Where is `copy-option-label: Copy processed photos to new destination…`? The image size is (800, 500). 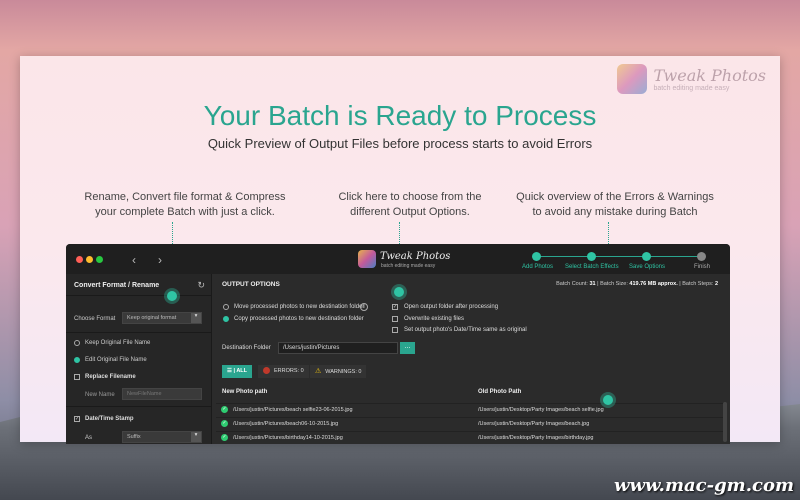 copy-option-label: Copy processed photos to new destination… is located at coordinates (299, 319).